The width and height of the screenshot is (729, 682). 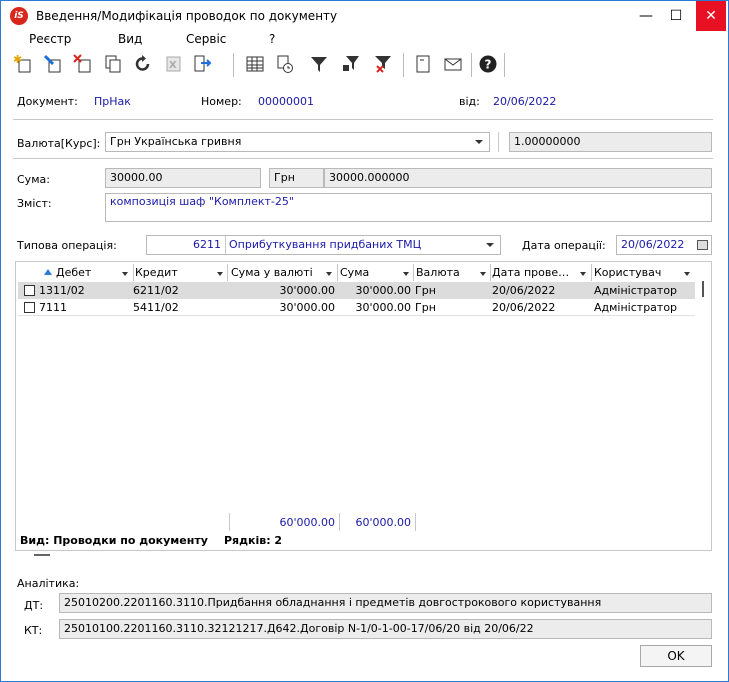 I want to click on dt-label: ДТ:, so click(x=34, y=605).